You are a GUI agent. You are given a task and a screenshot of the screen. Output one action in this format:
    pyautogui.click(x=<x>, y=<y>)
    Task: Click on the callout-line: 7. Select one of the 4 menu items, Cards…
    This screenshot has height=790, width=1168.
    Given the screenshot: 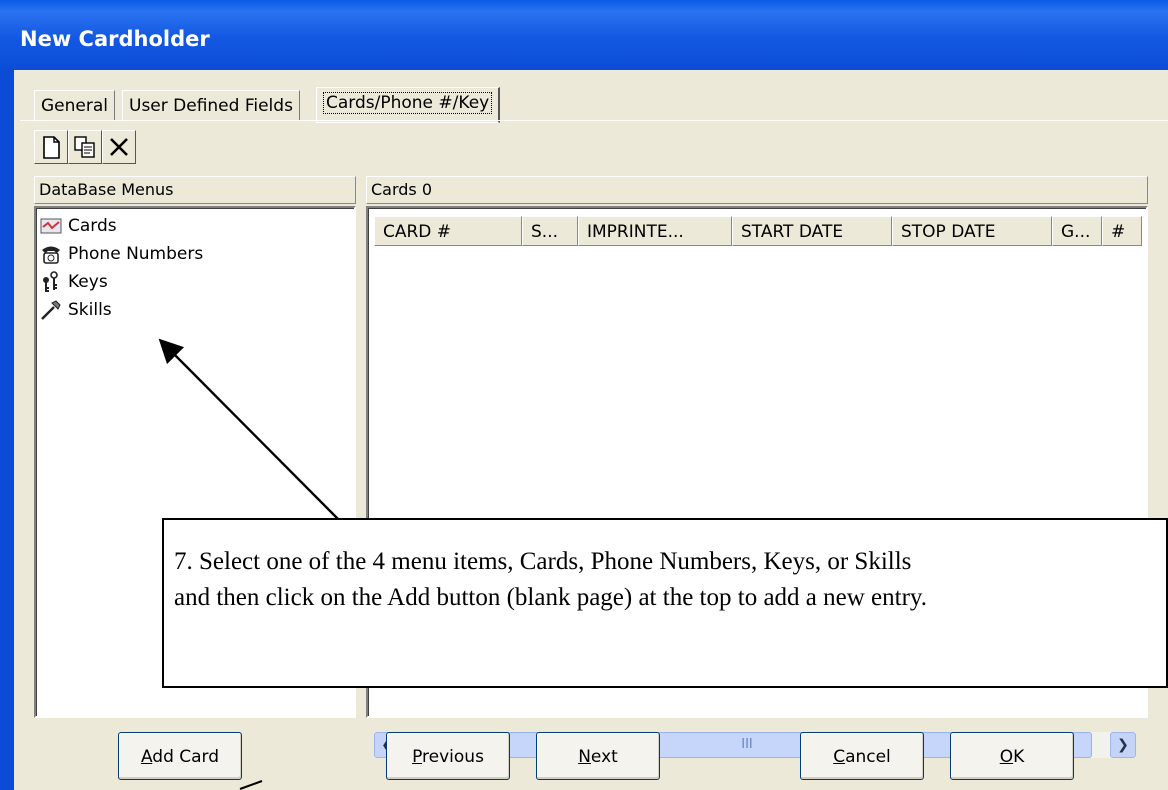 What is the action you would take?
    pyautogui.click(x=543, y=561)
    